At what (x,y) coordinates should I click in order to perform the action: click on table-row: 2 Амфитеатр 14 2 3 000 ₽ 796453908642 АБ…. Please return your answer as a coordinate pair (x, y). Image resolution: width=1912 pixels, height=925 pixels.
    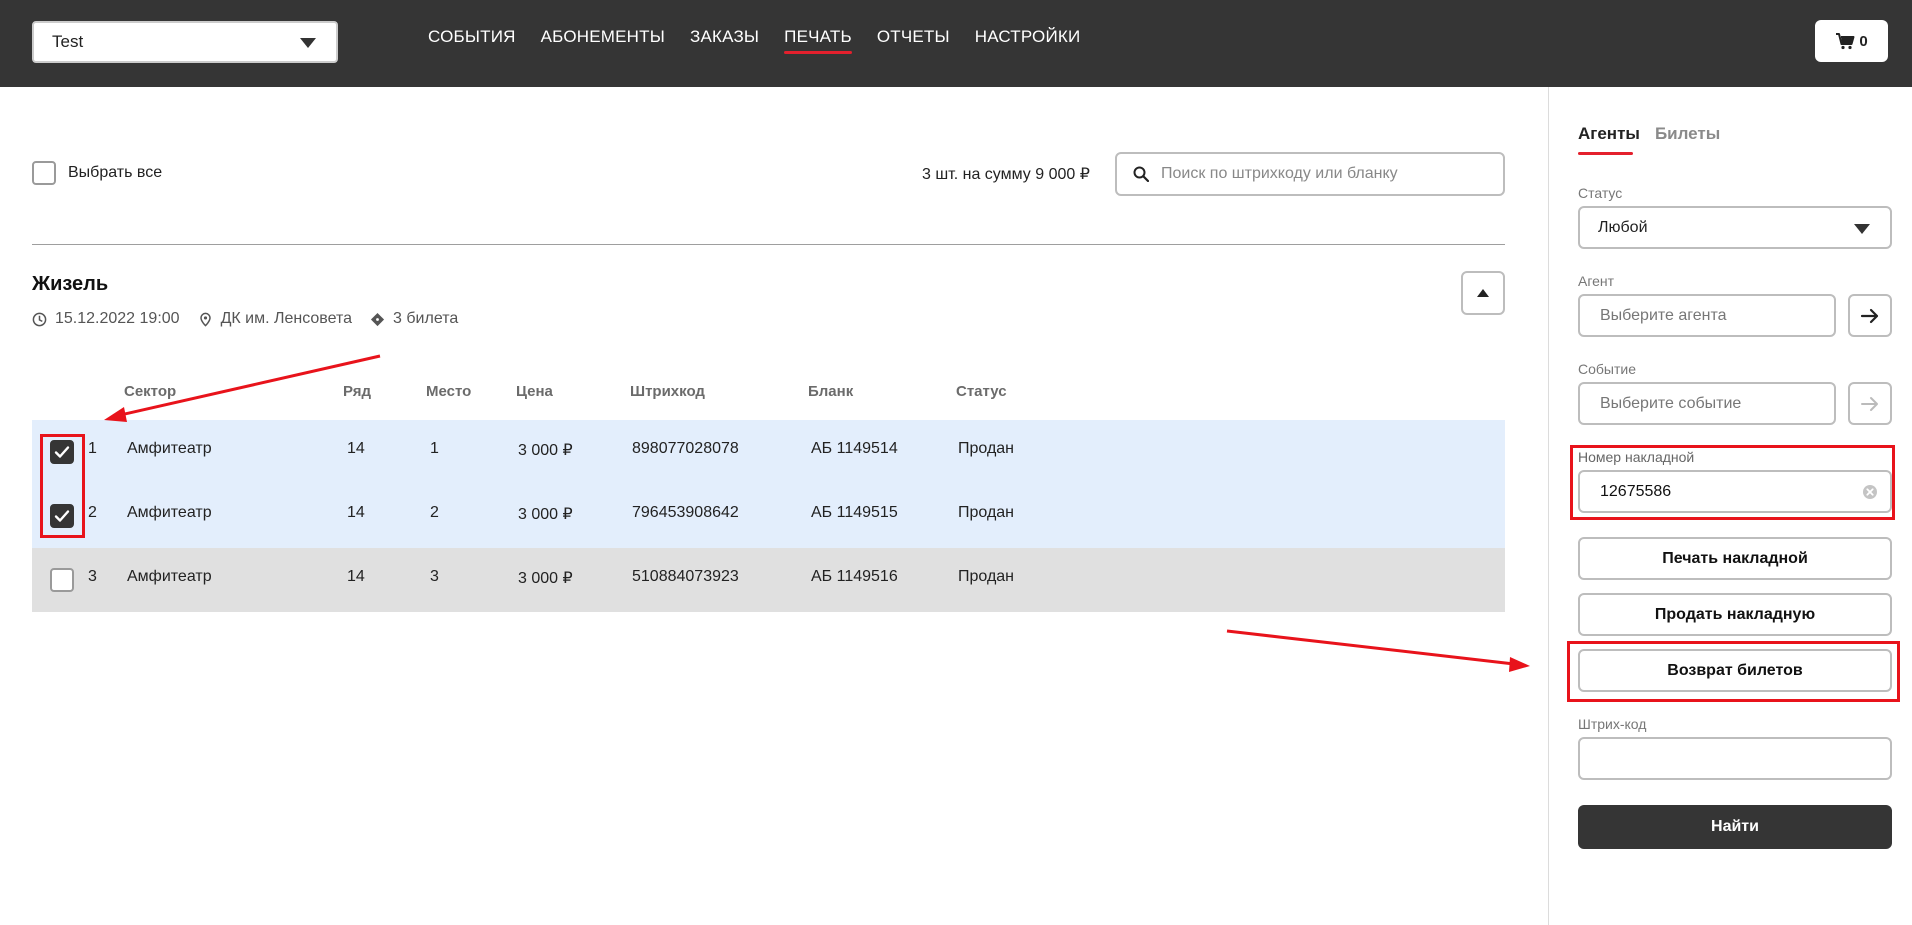
    Looking at the image, I should click on (768, 516).